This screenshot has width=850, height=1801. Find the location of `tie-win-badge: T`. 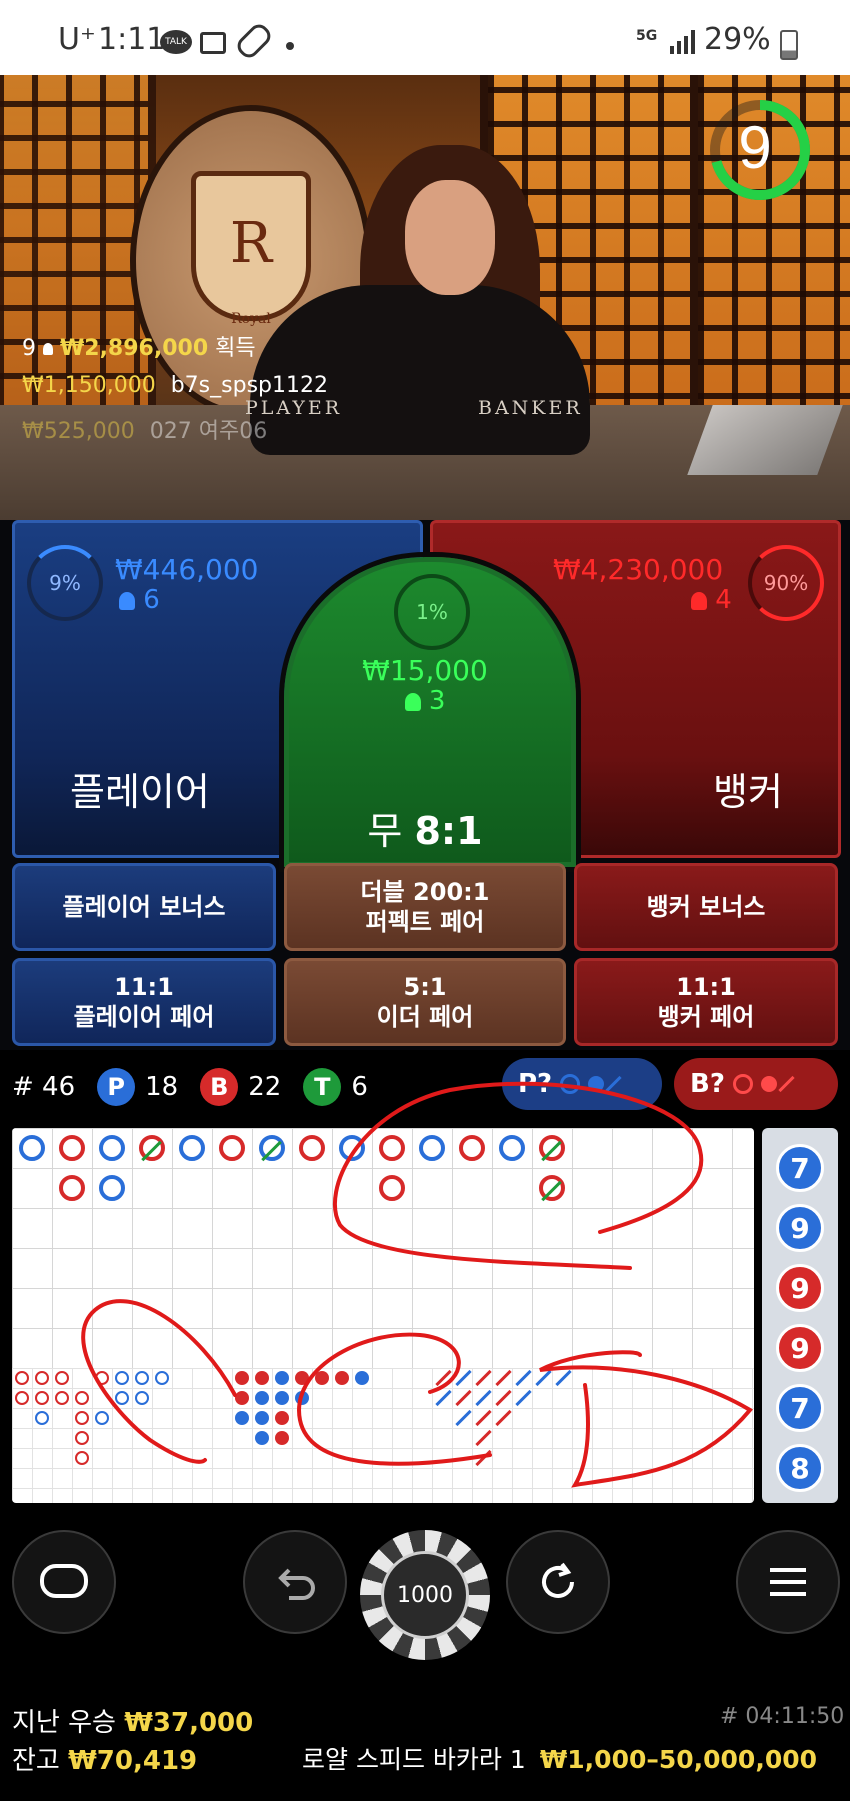

tie-win-badge: T is located at coordinates (322, 1087).